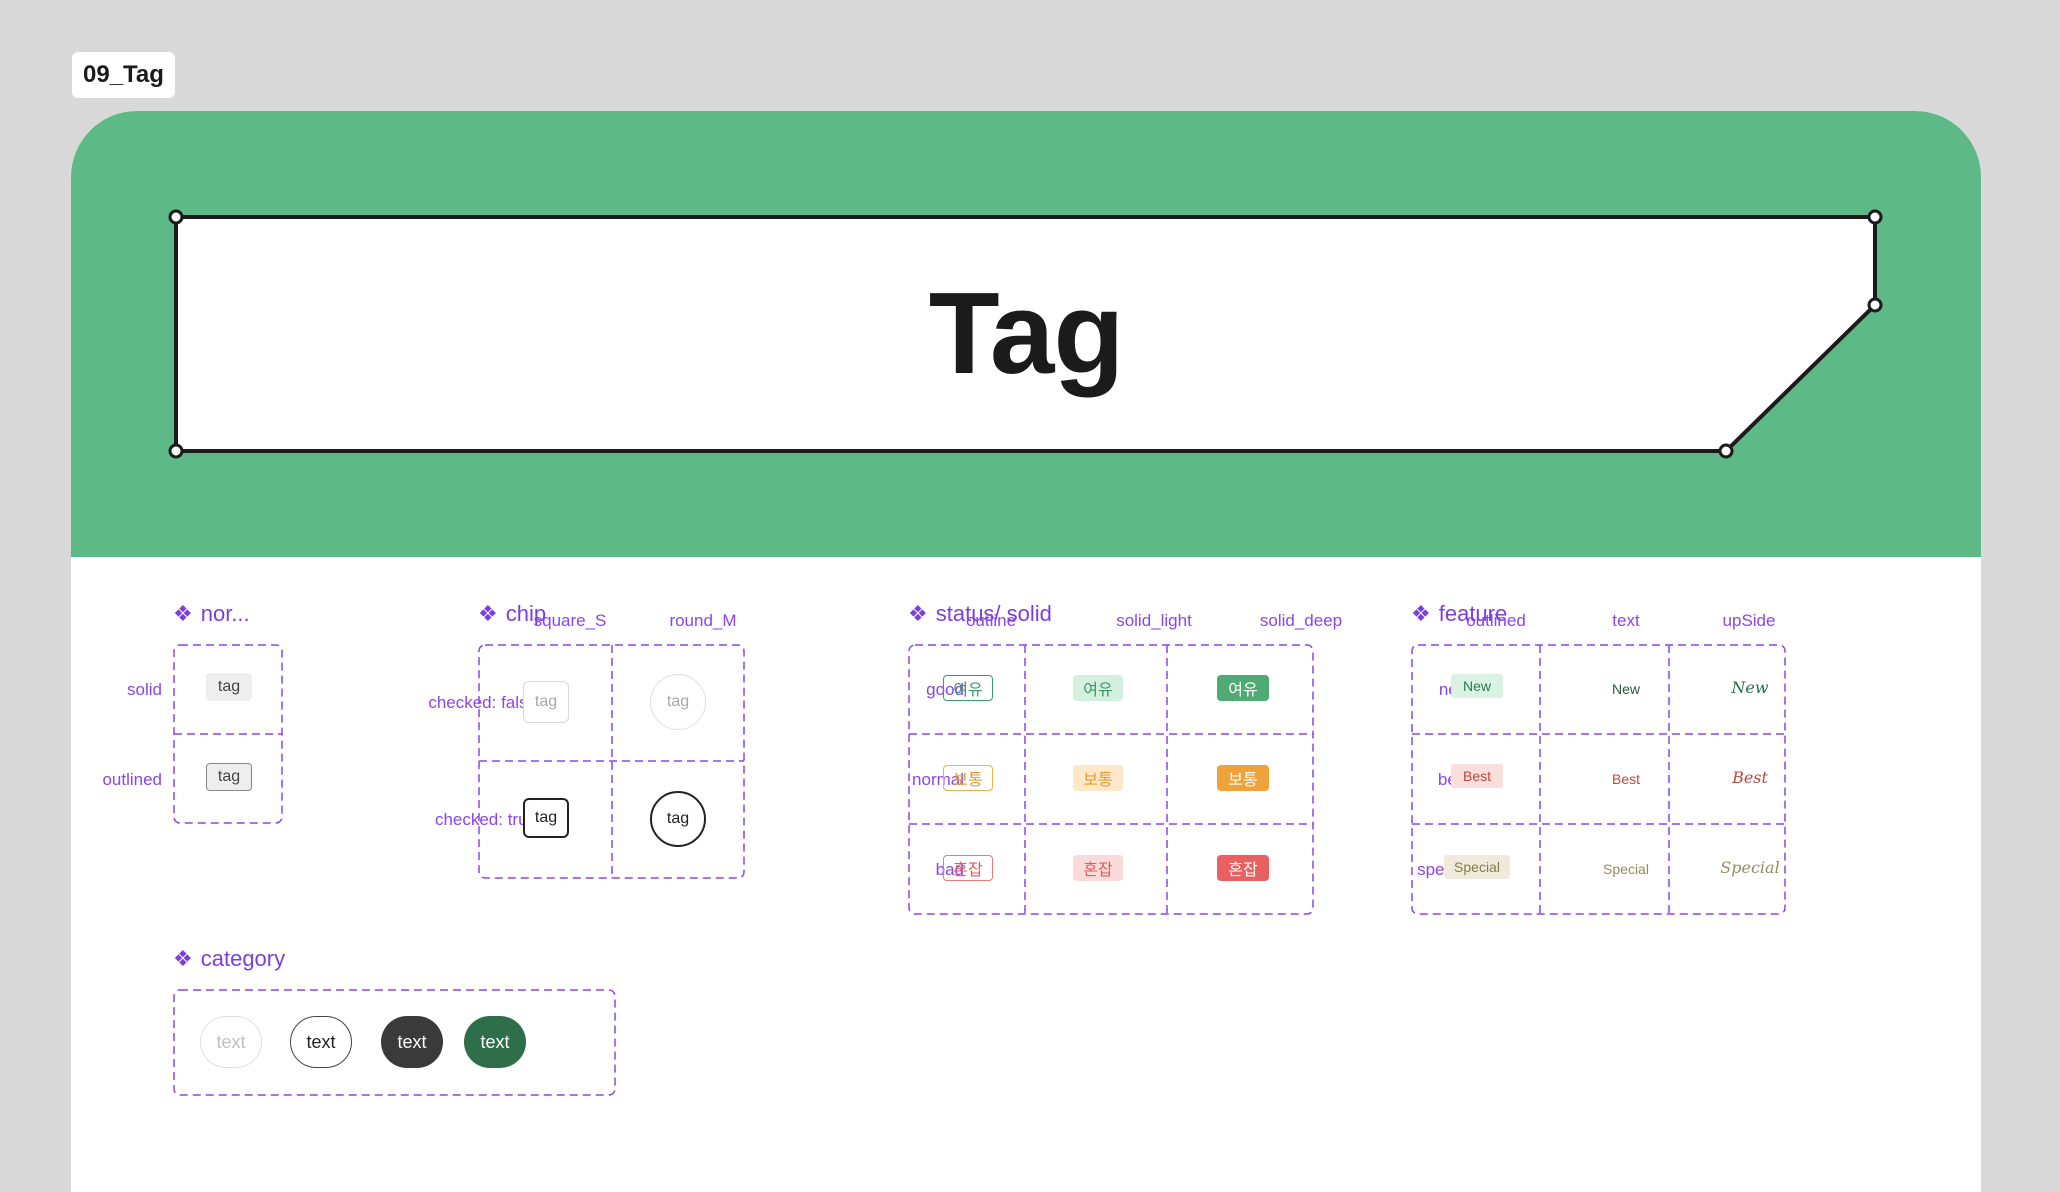 This screenshot has height=1192, width=2060. What do you see at coordinates (132, 779) in the screenshot?
I see `row-label-outlined: outlined` at bounding box center [132, 779].